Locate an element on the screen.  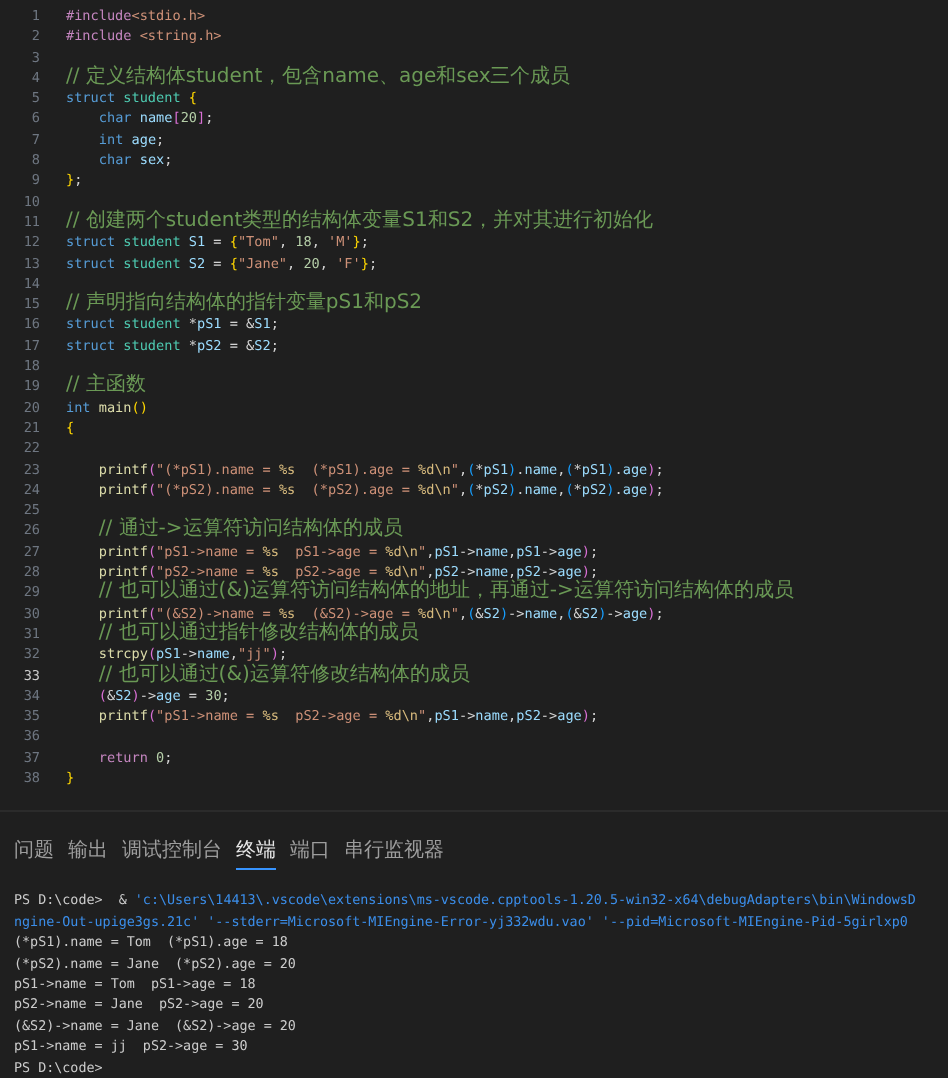
code-line: // 也可以通过(&)运算符访问结构体的地址，再通过->运算符访问结构体的成员 is located at coordinates (446, 593).